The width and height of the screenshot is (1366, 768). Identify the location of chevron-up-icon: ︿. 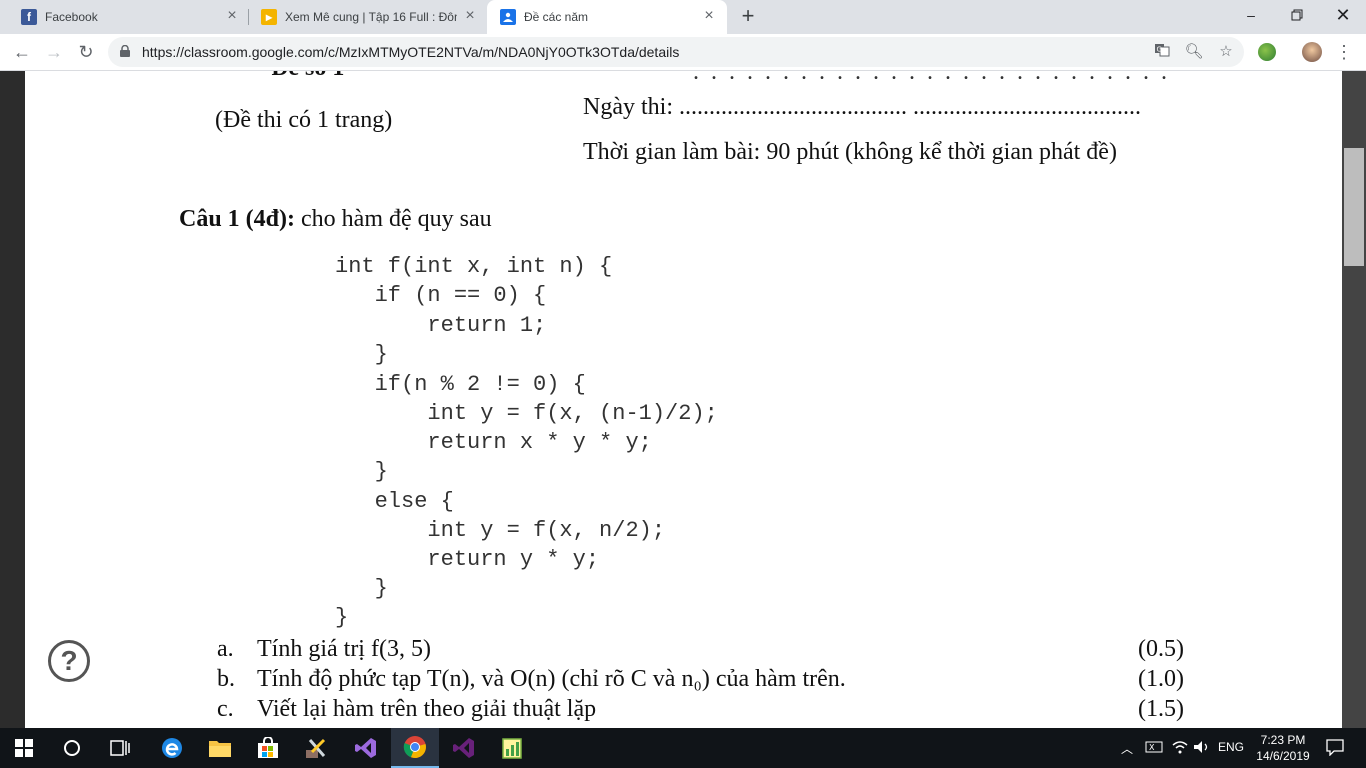
(1127, 748).